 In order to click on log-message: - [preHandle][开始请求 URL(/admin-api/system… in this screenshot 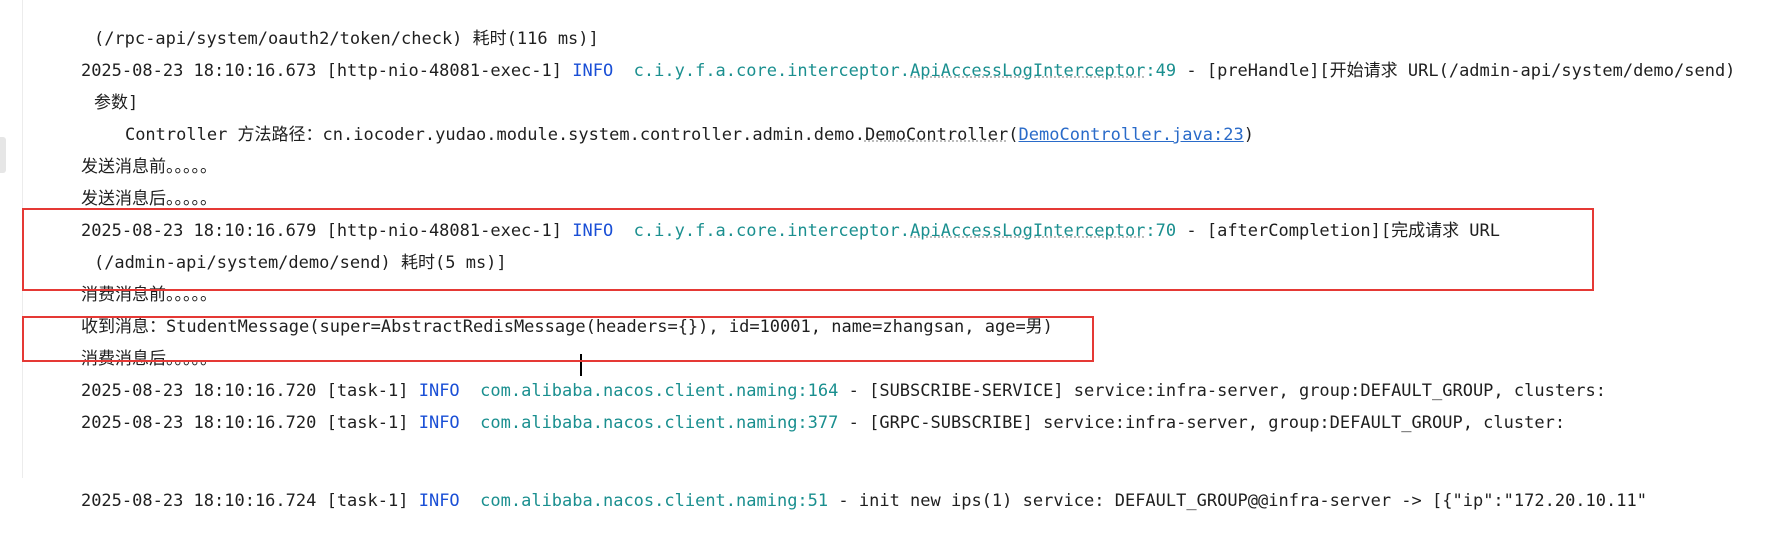, I will do `click(1456, 71)`.